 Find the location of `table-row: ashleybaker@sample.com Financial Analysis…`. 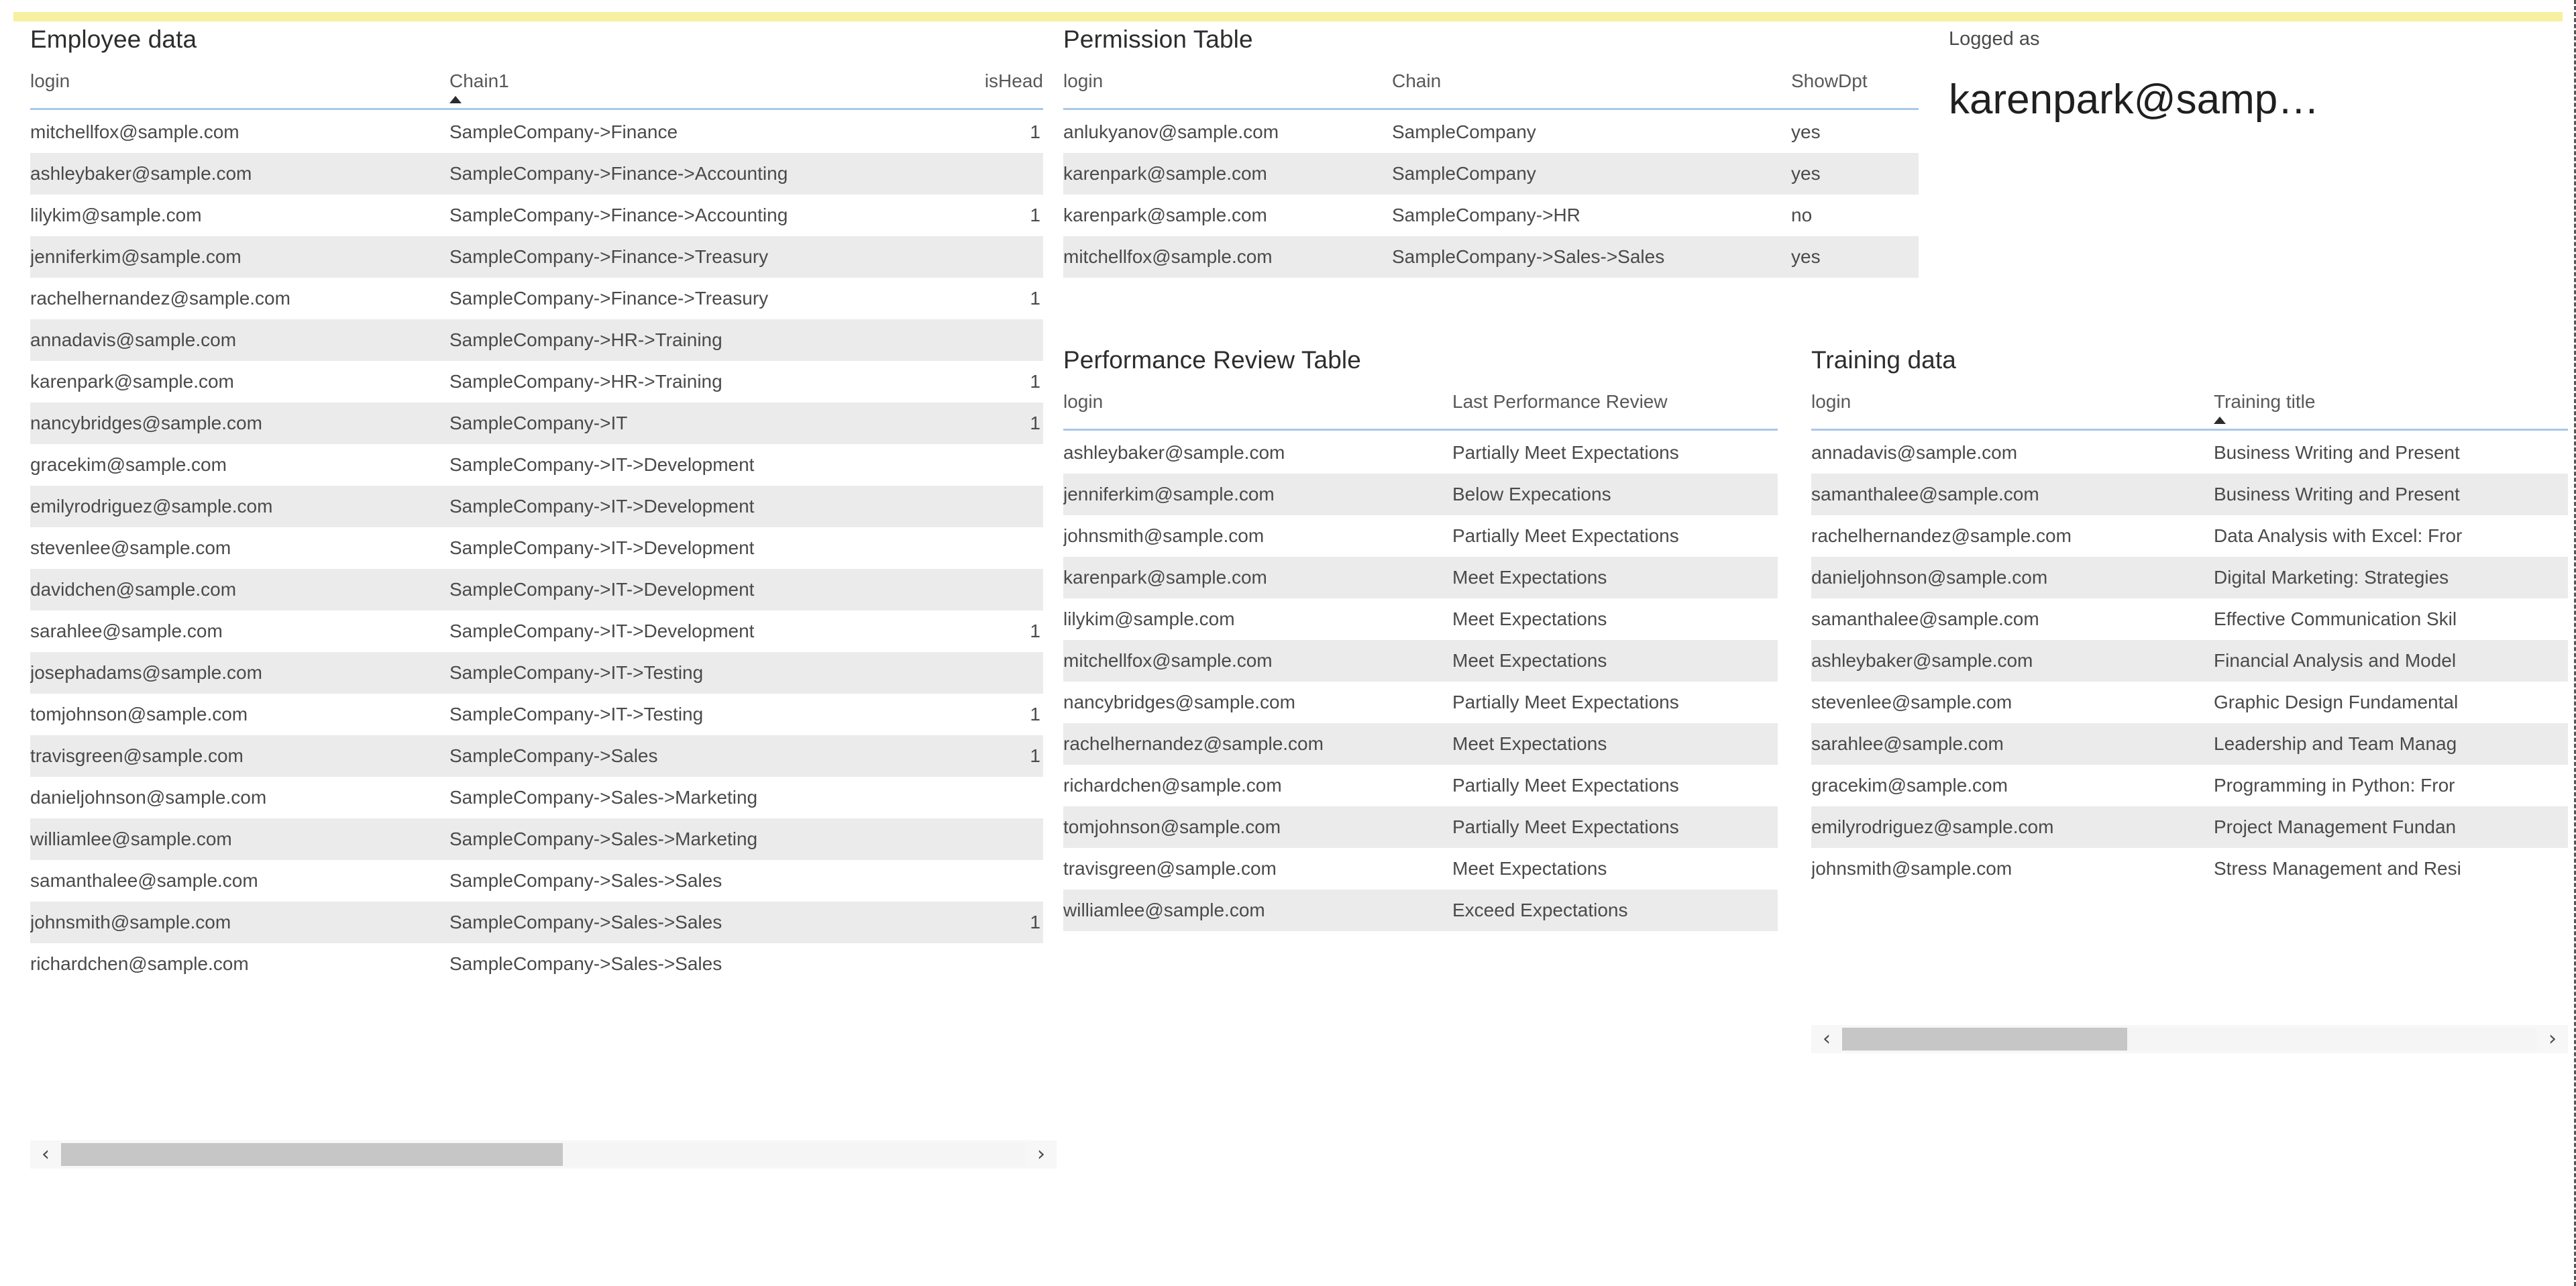

table-row: ashleybaker@sample.com Financial Analysis… is located at coordinates (2189, 661).